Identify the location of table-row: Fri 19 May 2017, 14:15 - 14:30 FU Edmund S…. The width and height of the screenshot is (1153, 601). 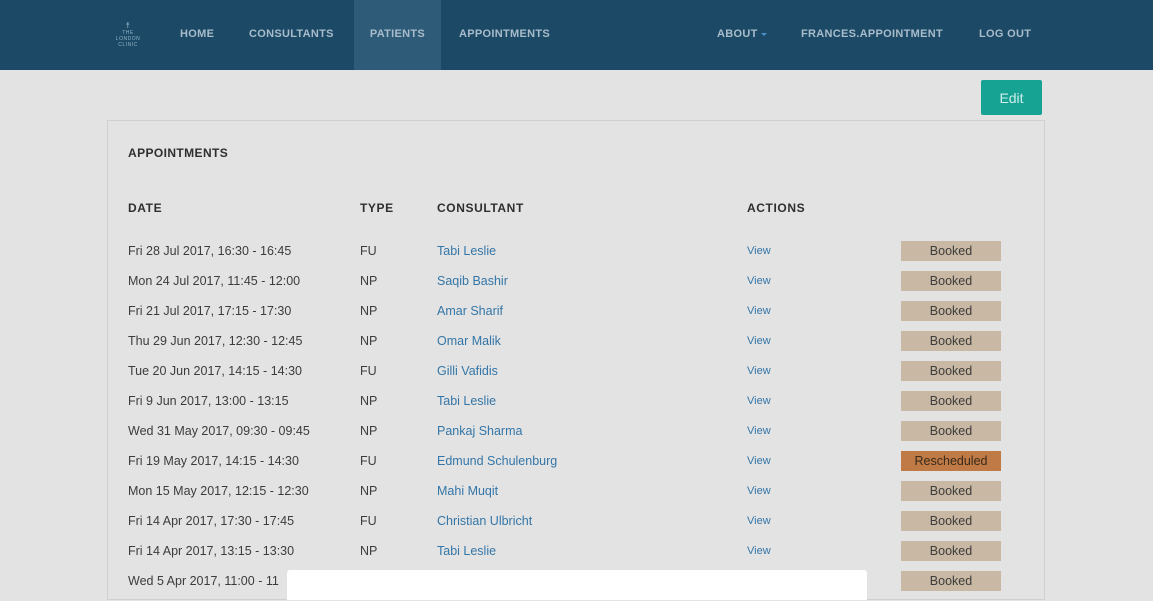
(576, 466).